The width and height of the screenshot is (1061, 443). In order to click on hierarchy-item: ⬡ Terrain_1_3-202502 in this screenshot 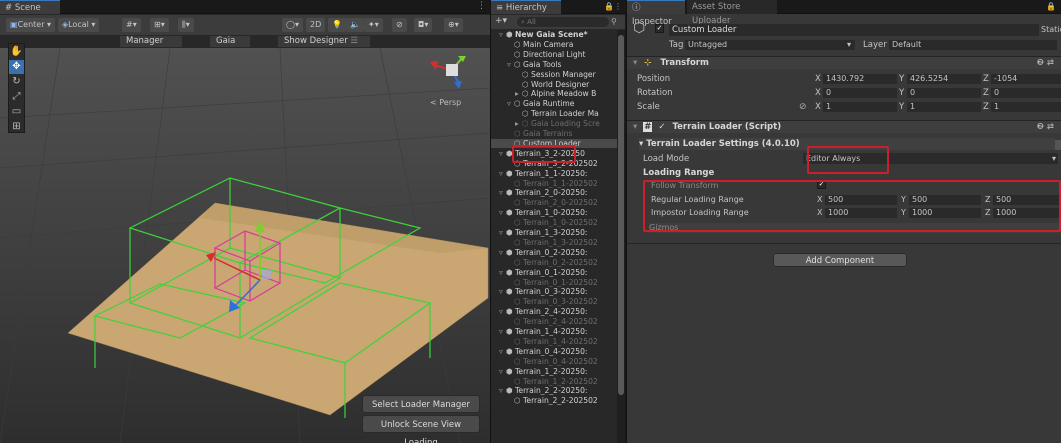, I will do `click(555, 242)`.